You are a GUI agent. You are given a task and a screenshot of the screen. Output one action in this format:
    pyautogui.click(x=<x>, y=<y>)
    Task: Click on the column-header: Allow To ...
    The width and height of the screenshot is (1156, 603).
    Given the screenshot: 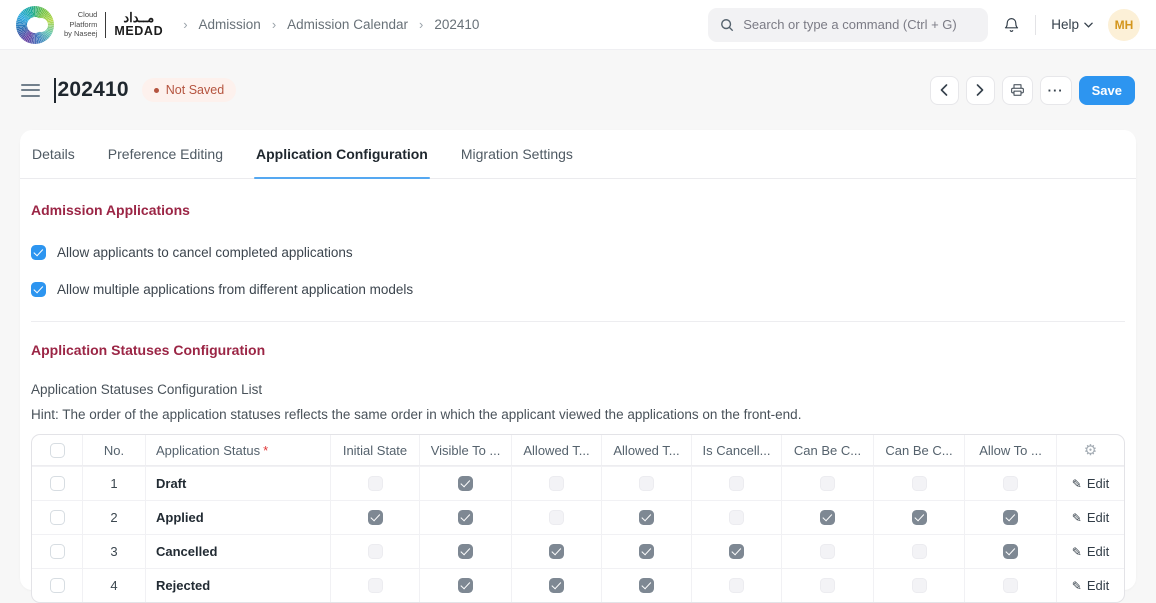 What is the action you would take?
    pyautogui.click(x=1010, y=450)
    